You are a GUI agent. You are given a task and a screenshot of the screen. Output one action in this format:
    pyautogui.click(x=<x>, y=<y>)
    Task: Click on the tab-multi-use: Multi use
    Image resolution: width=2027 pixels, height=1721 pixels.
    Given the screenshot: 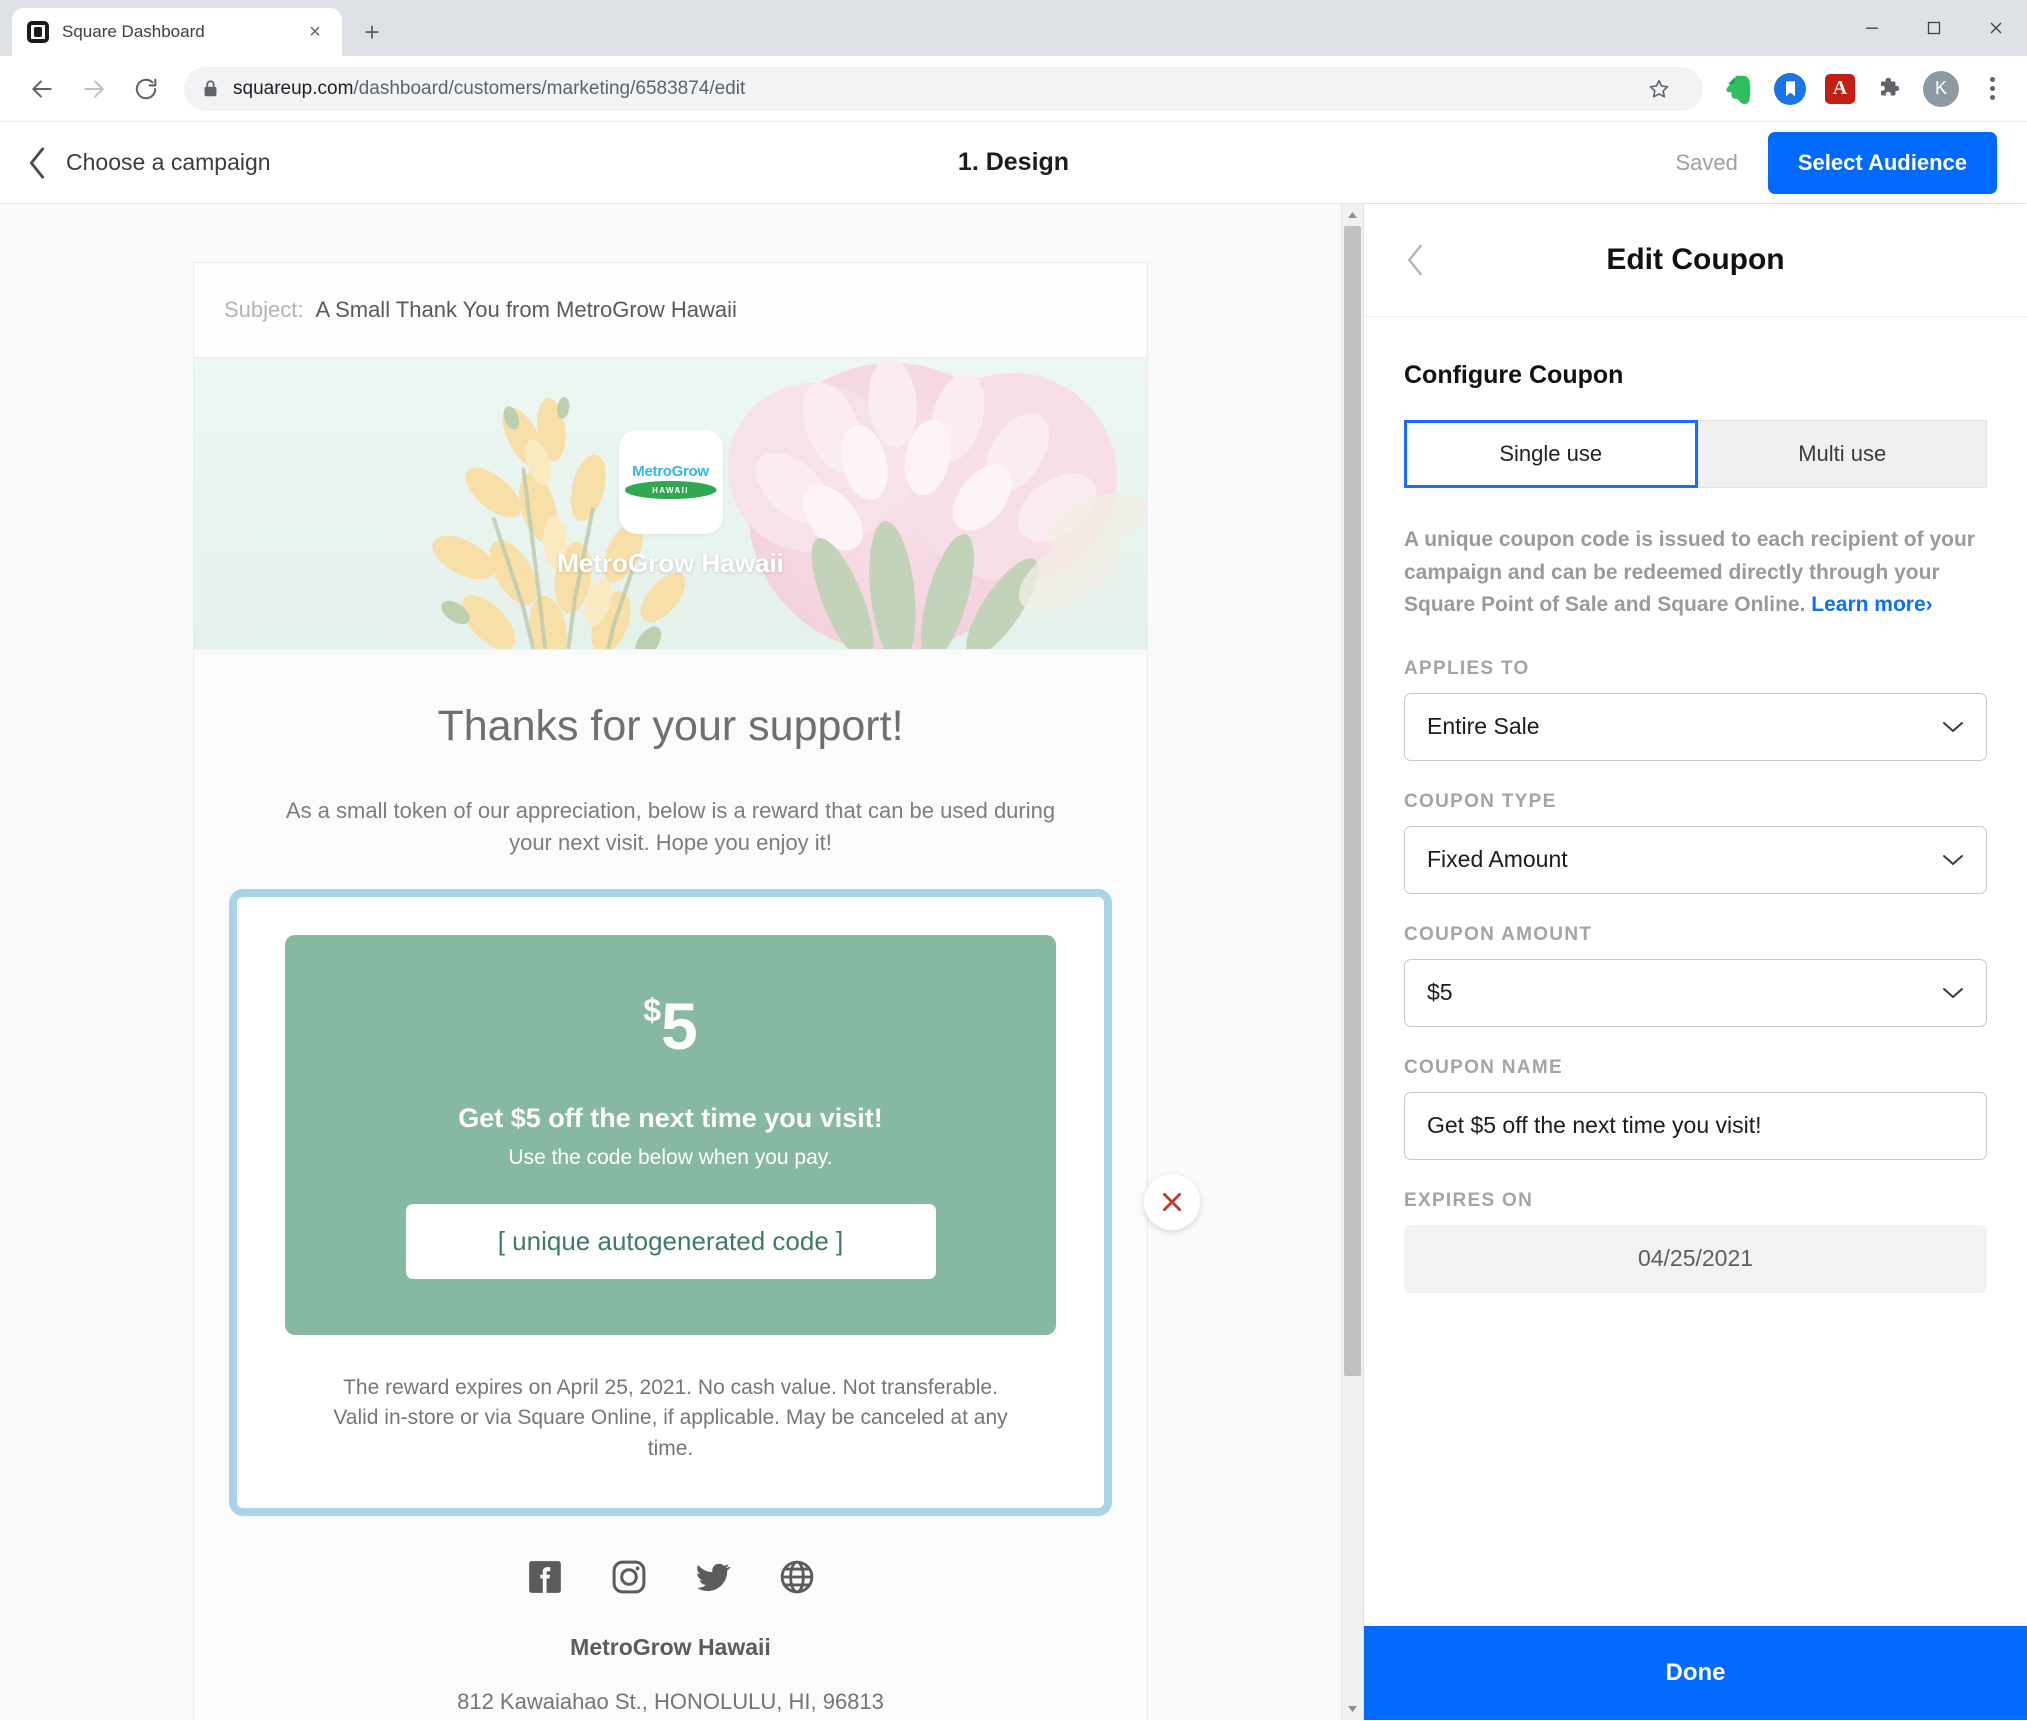 What is the action you would take?
    pyautogui.click(x=1842, y=454)
    